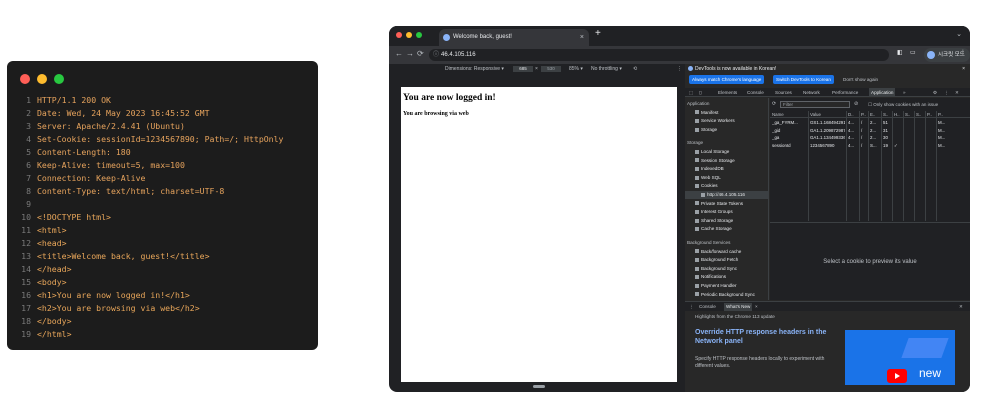 This screenshot has width=983, height=405. Describe the element at coordinates (727, 221) in the screenshot. I see `sidebar-item: Shared Storage` at that location.